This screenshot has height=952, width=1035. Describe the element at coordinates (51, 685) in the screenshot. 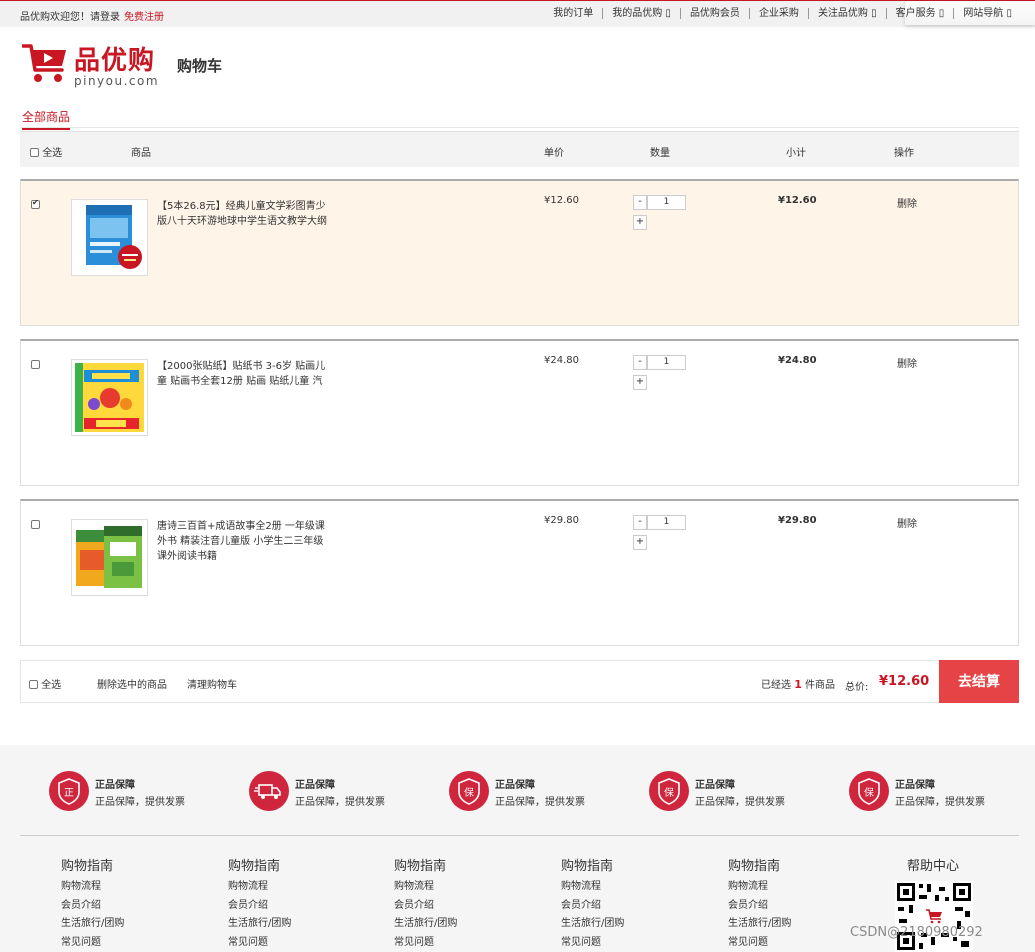

I see `select-all-label: 全选` at that location.